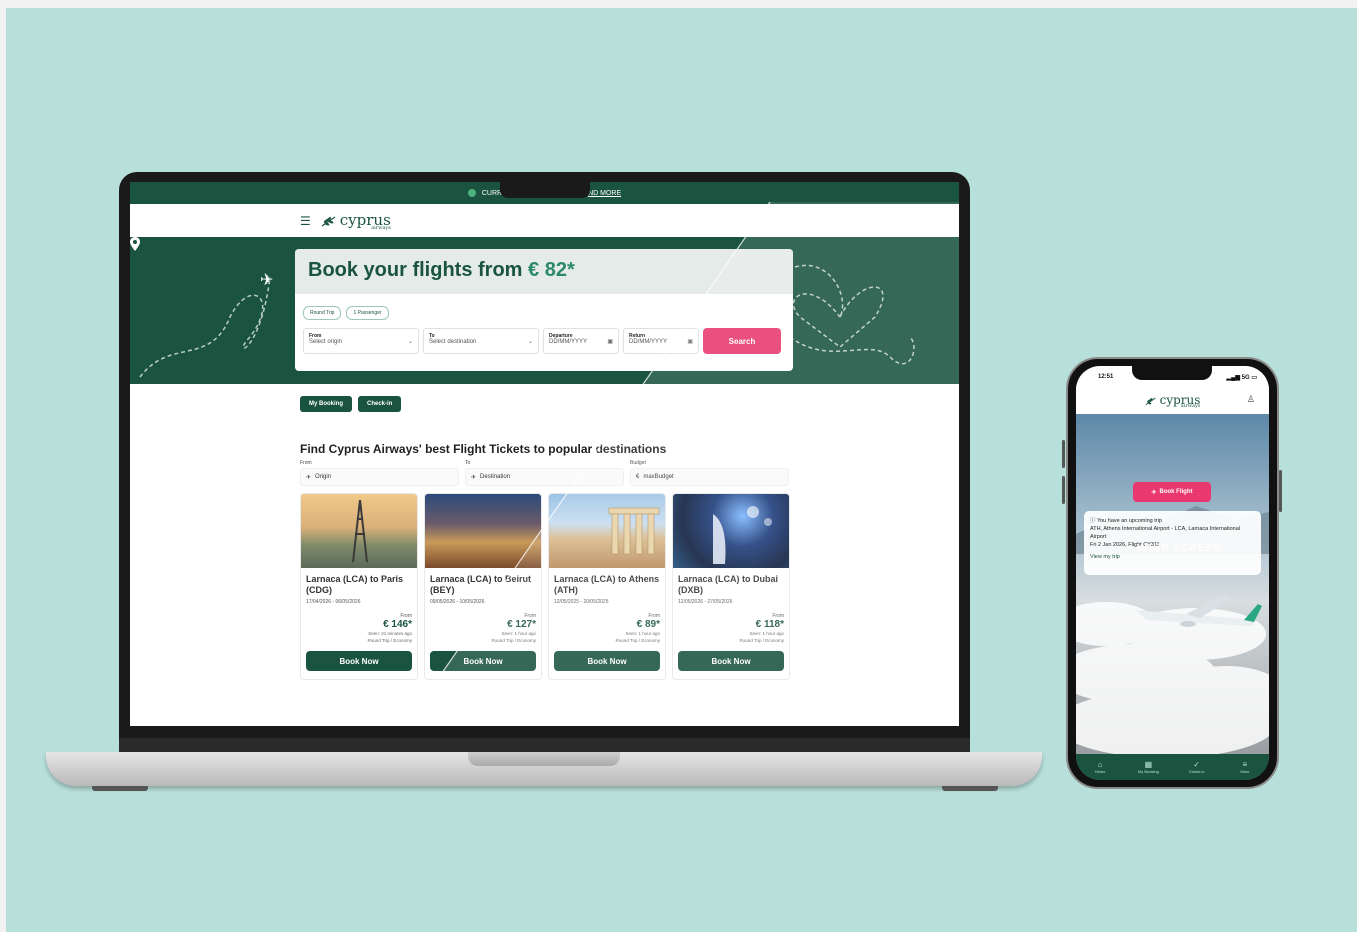 The image size is (1357, 932). I want to click on info-icon: ⓘ, so click(1093, 521).